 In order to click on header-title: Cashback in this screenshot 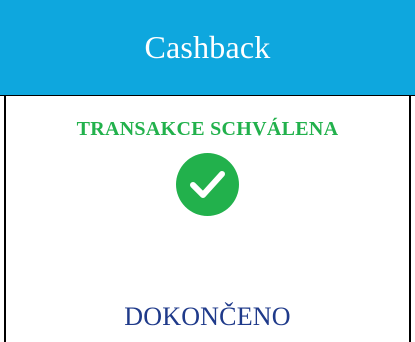, I will do `click(207, 47)`.